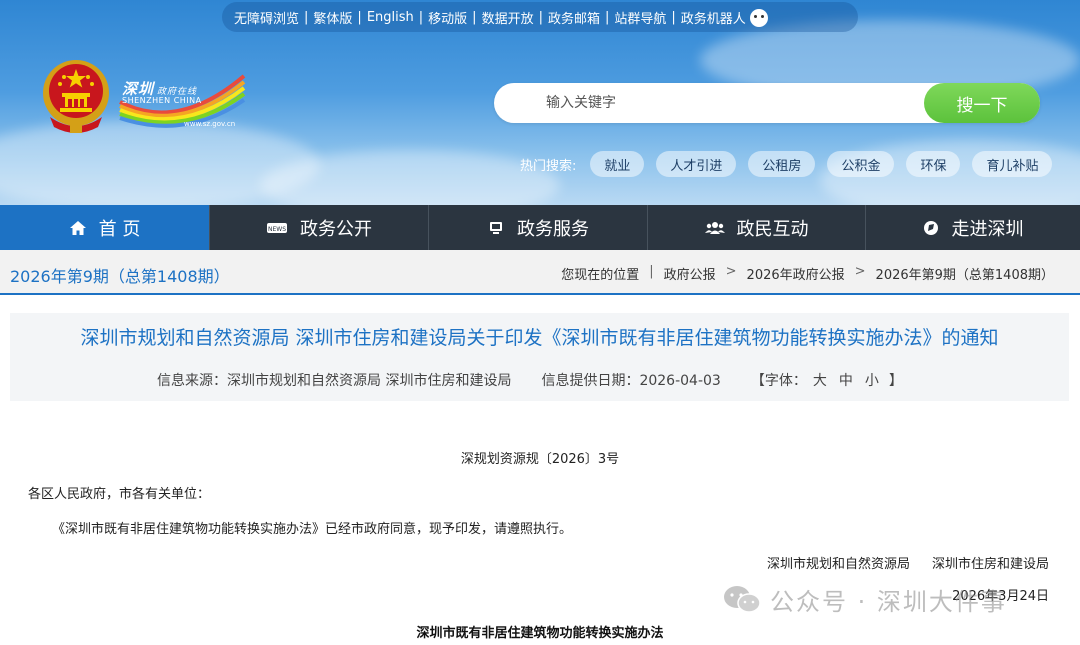 The image size is (1080, 645). What do you see at coordinates (553, 229) in the screenshot?
I see `nav-gov-services-label: 政务服务` at bounding box center [553, 229].